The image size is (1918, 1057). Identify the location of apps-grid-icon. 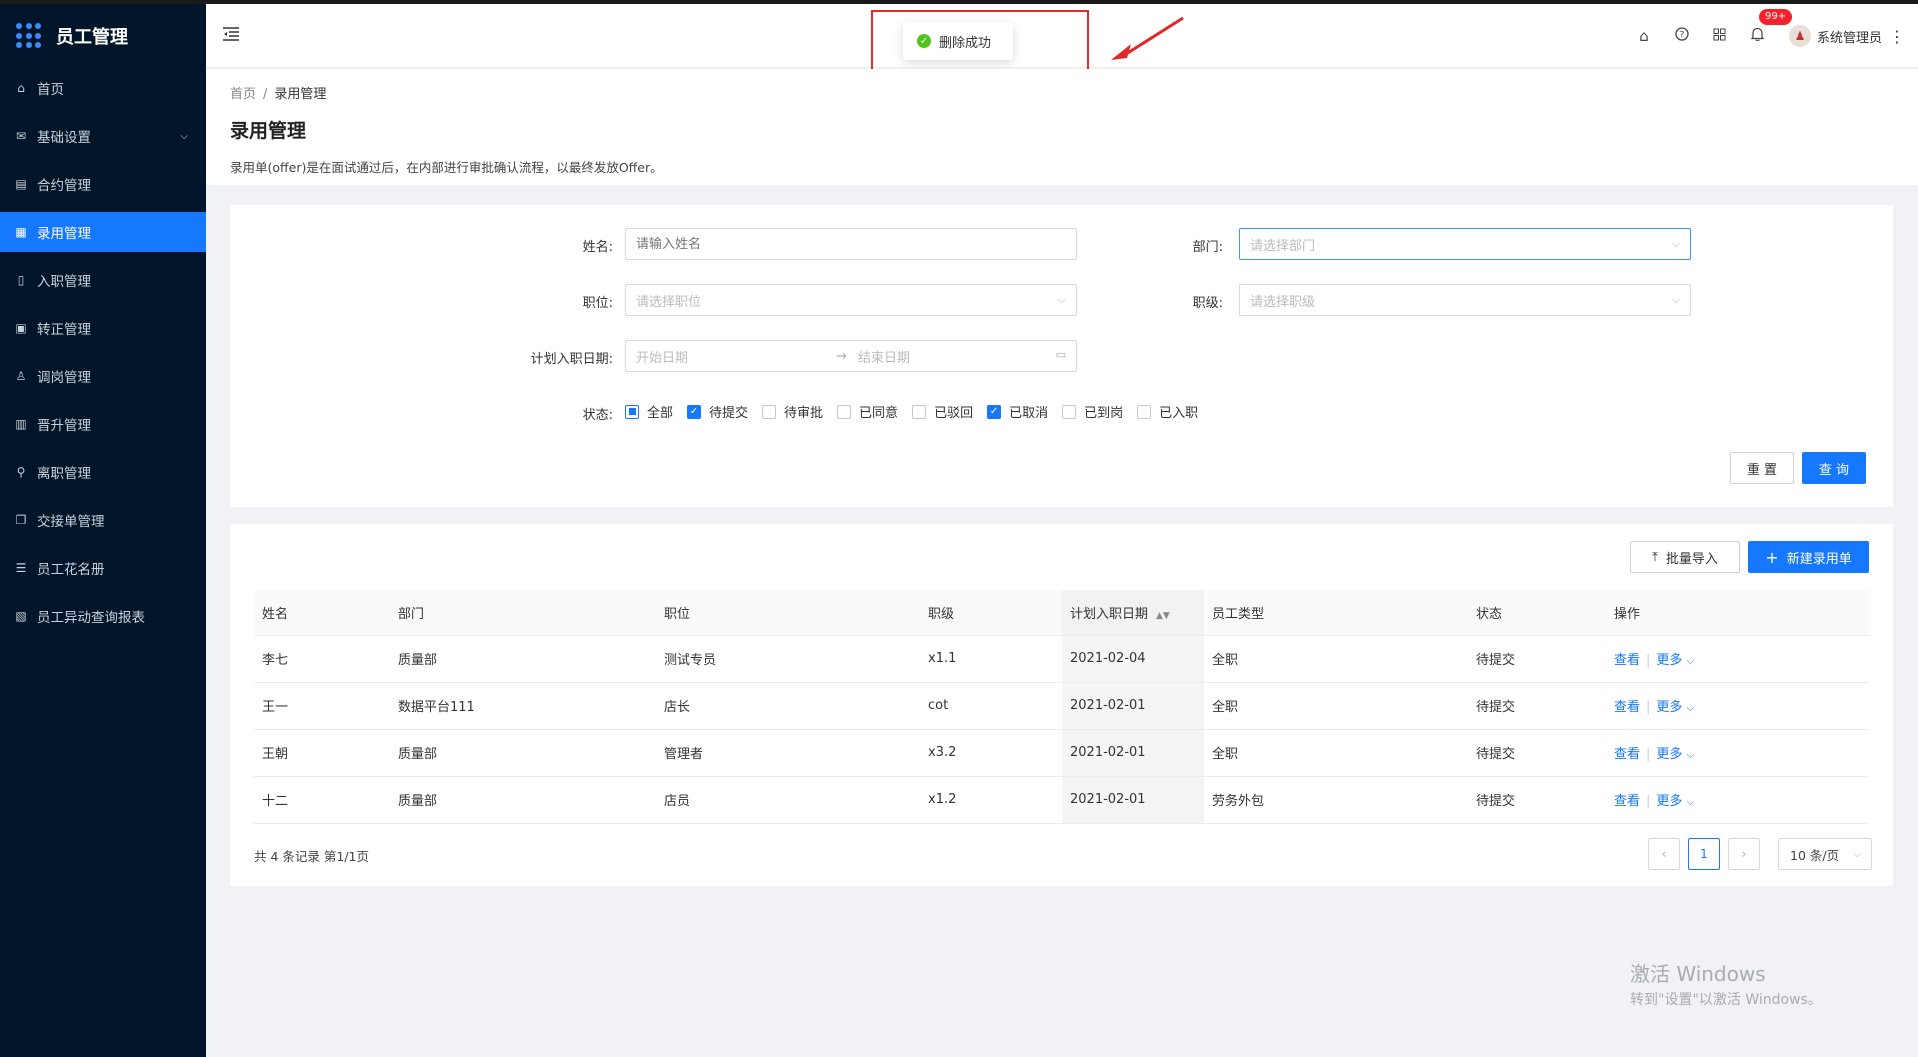
(1720, 36).